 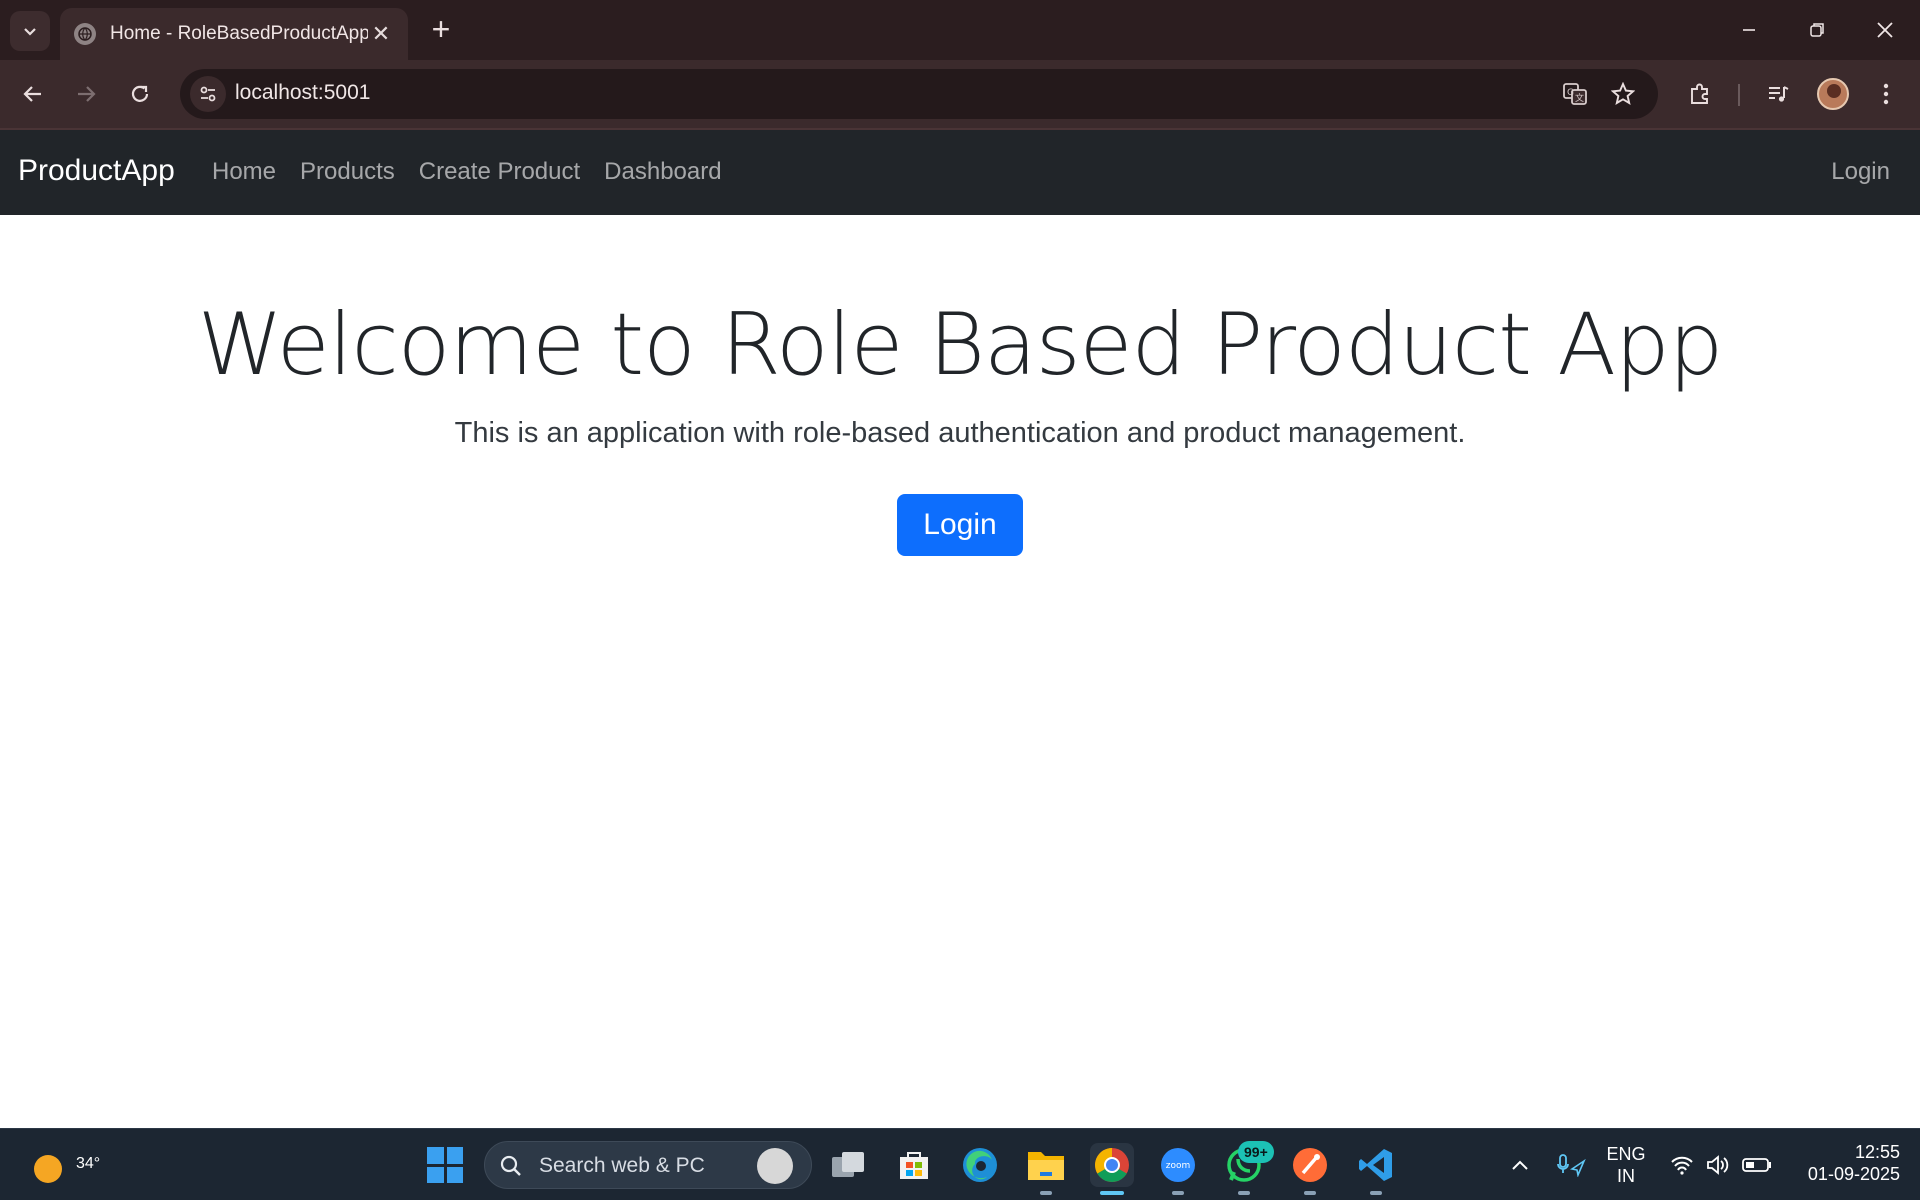 I want to click on new-tab-button: +, so click(x=441, y=30).